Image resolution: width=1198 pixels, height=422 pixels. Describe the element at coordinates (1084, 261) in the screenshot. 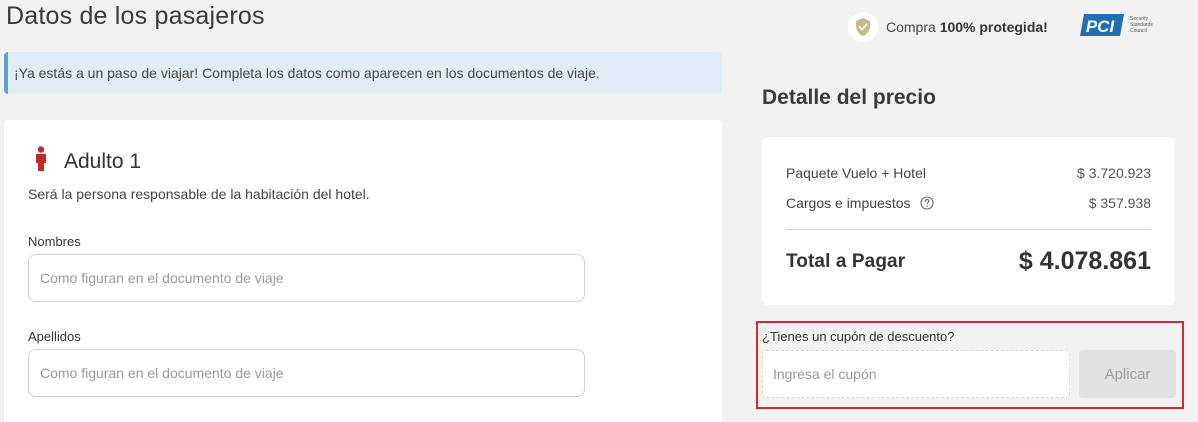

I see `total-amount: $ 4.078.861` at that location.